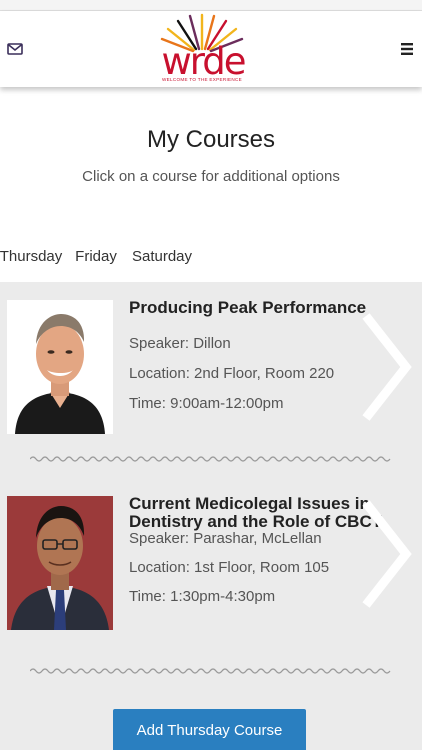  Describe the element at coordinates (211, 139) in the screenshot. I see `page-title: My Courses` at that location.